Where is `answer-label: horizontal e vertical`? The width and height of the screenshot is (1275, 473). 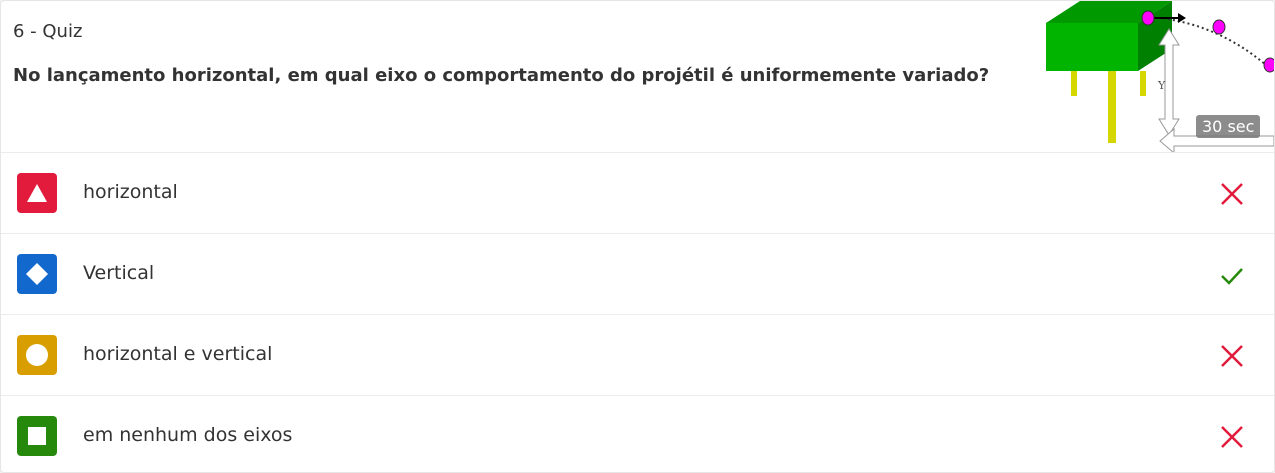 answer-label: horizontal e vertical is located at coordinates (178, 354).